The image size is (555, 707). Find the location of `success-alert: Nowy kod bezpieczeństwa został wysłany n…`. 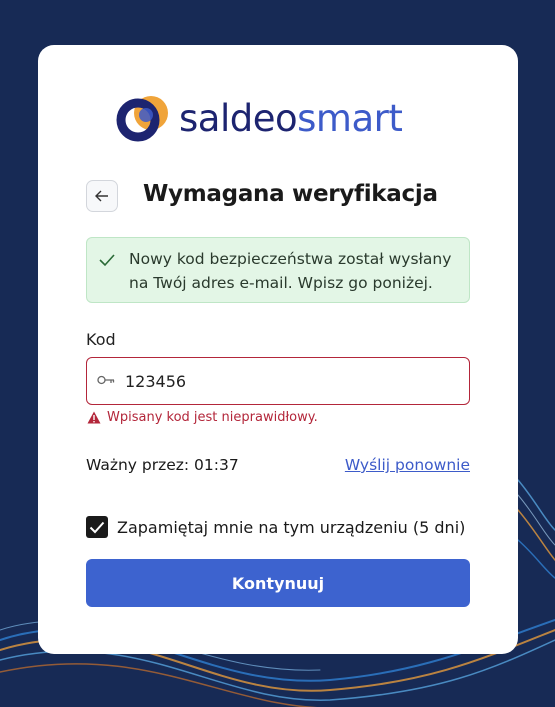

success-alert: Nowy kod bezpieczeństwa został wysłany n… is located at coordinates (278, 270).